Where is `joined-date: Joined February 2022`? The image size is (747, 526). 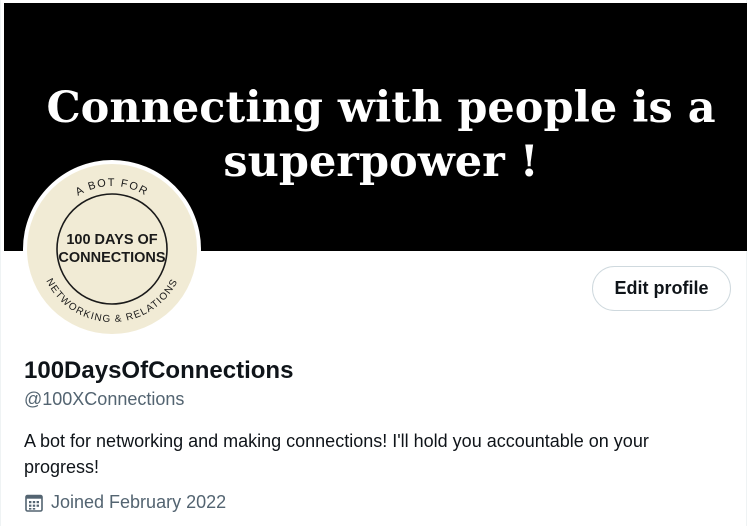
joined-date: Joined February 2022 is located at coordinates (125, 502).